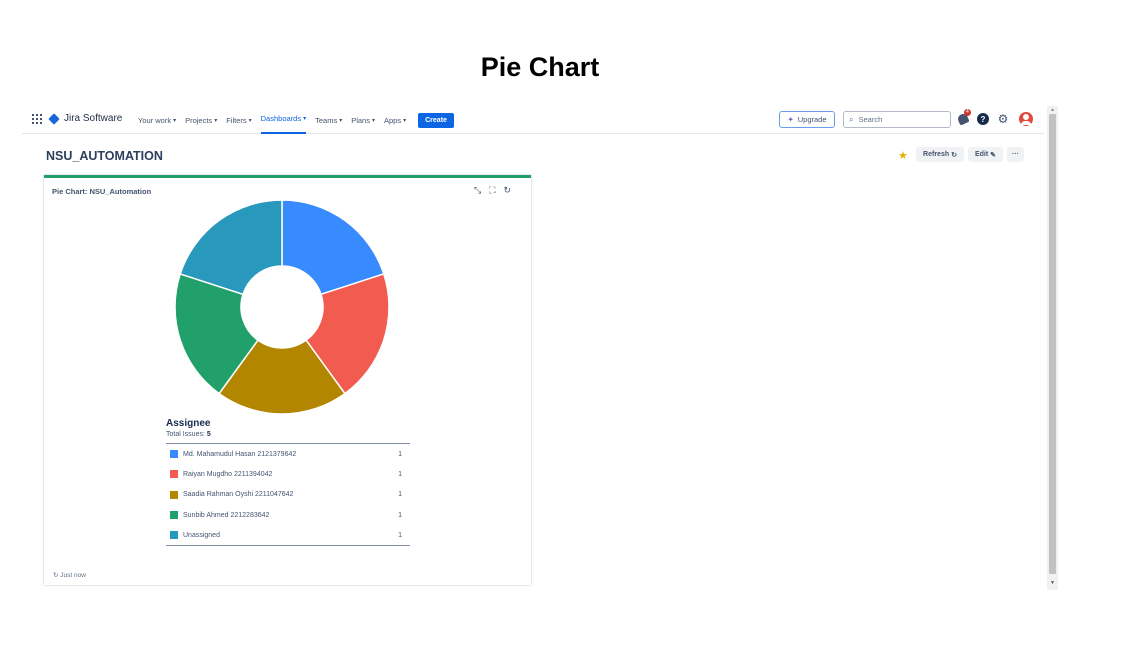  Describe the element at coordinates (790, 119) in the screenshot. I see `sparkle-icon: ✦` at that location.